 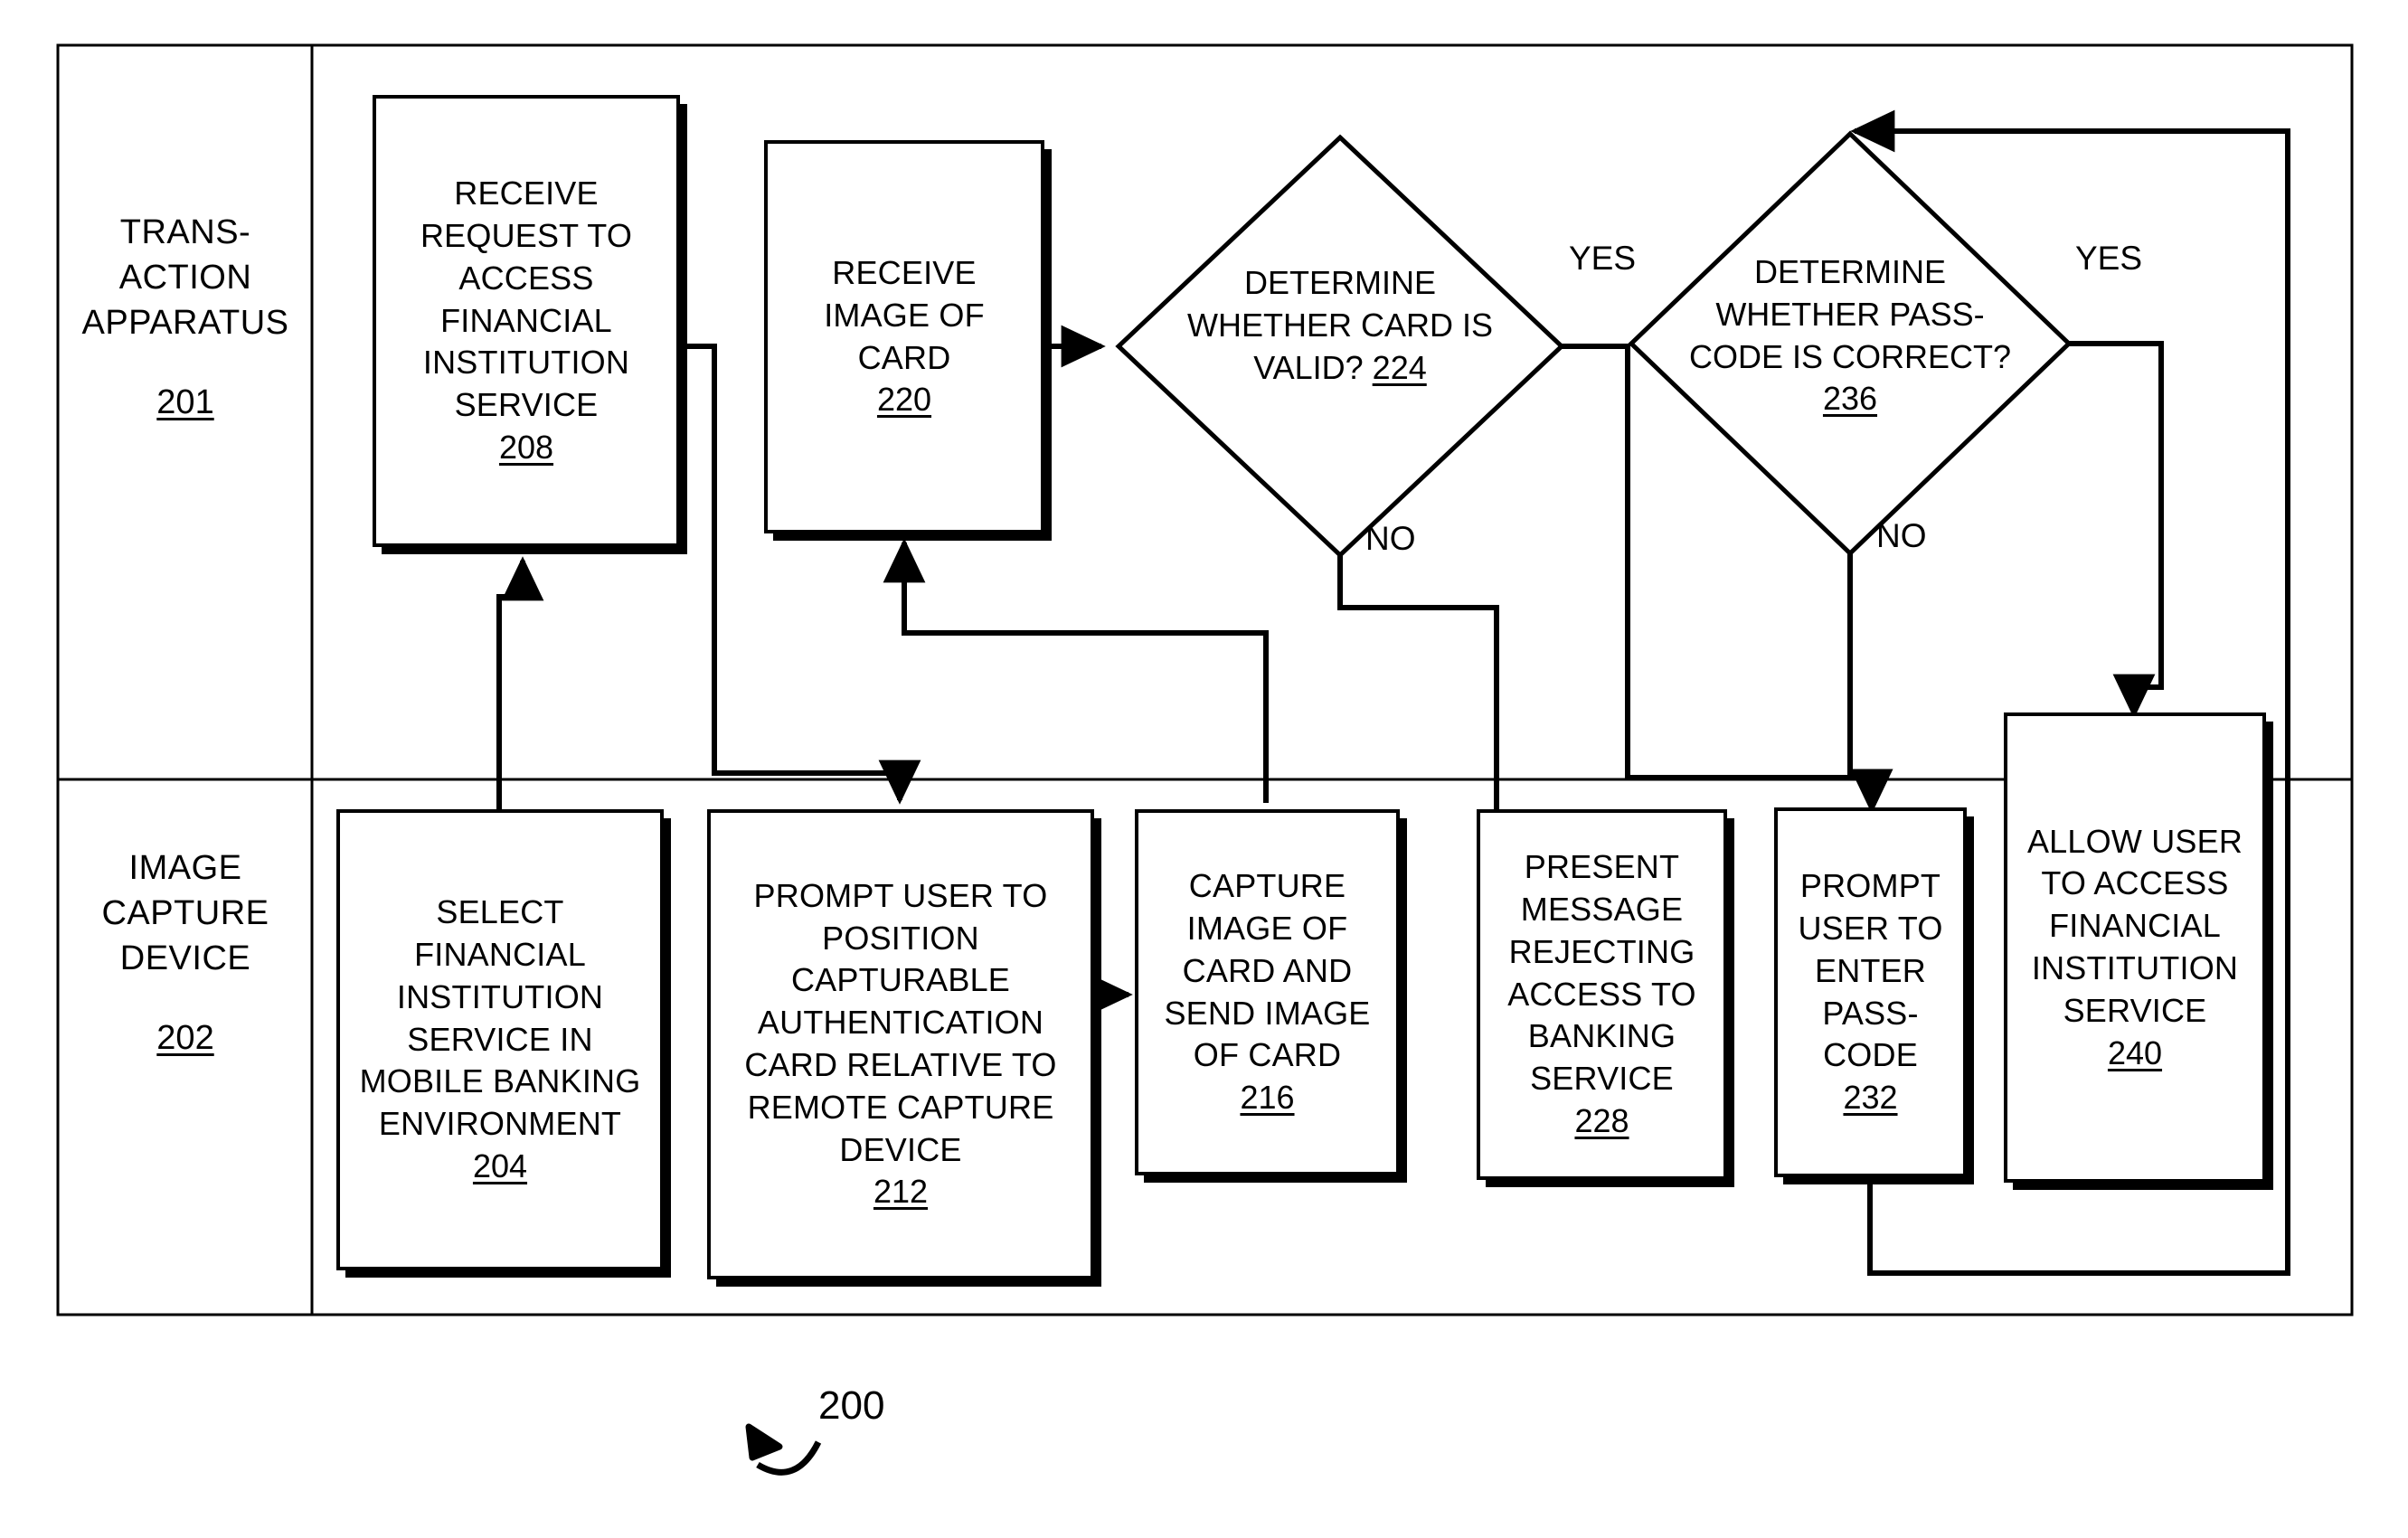 I want to click on figure-callout-arrowhead, so click(x=764, y=1442).